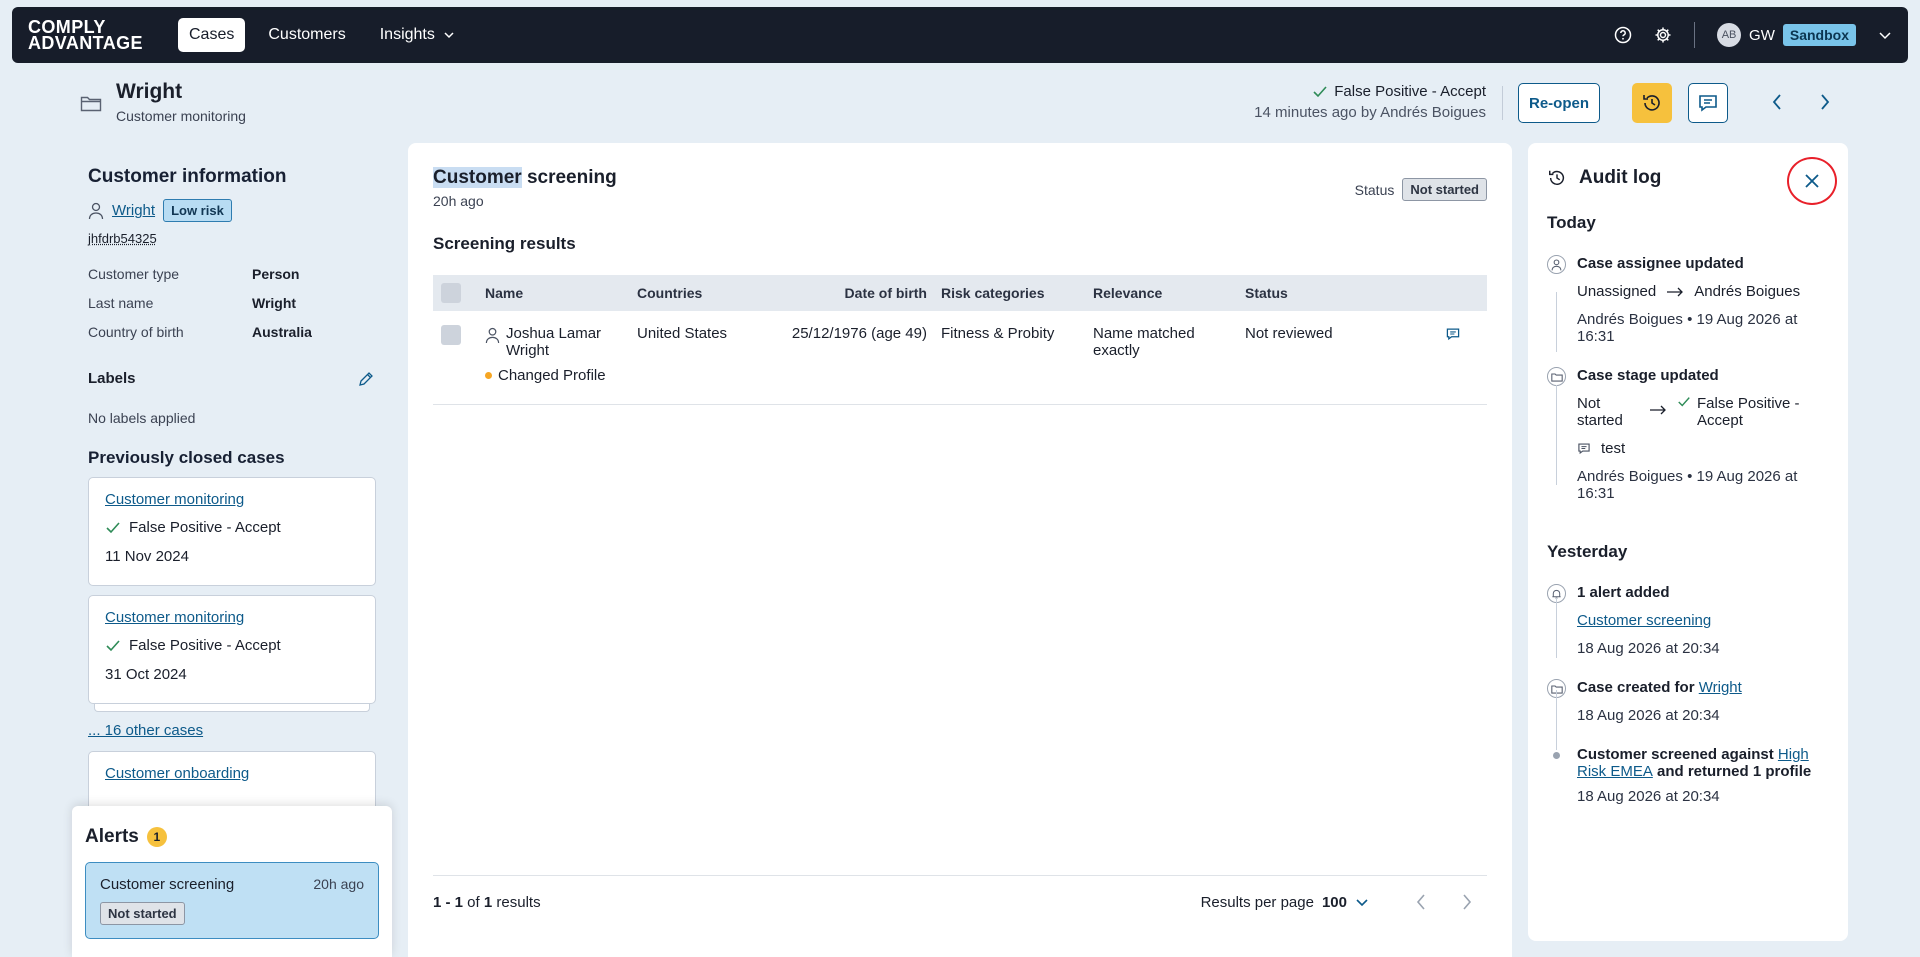 This screenshot has width=1920, height=957. I want to click on transition-to: False Positive - Accept, so click(1748, 412).